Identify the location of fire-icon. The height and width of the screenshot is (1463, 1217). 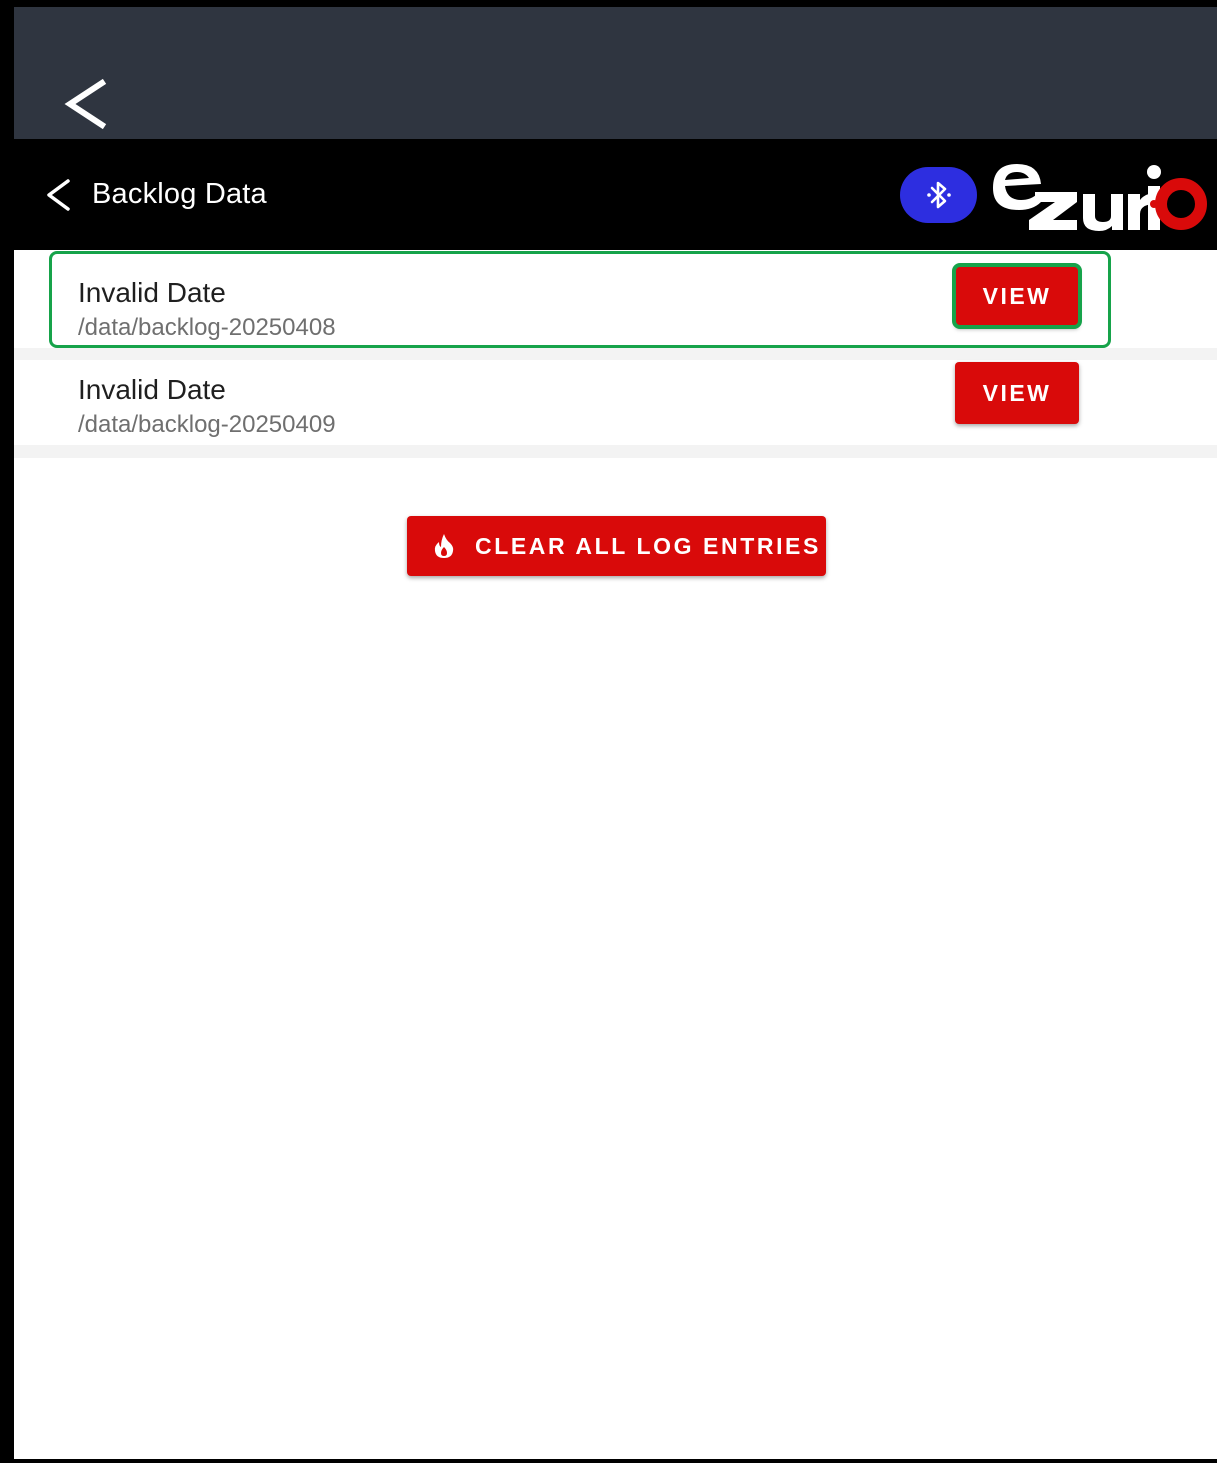
(444, 546).